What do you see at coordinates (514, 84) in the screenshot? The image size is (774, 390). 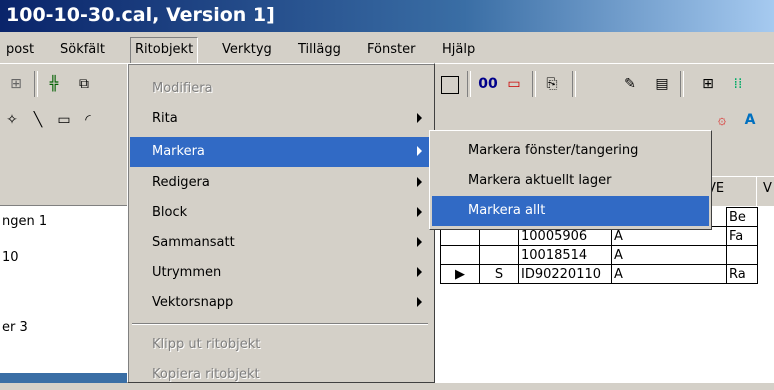 I see `color-palette-icon: ▭` at bounding box center [514, 84].